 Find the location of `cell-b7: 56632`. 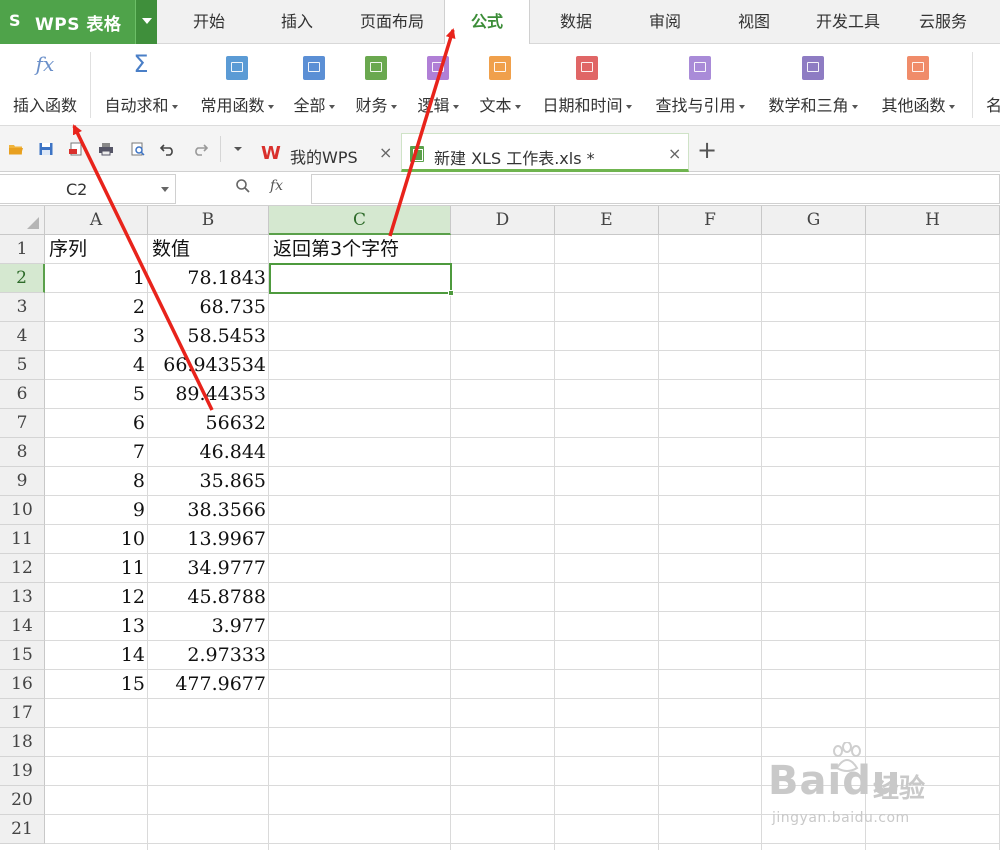

cell-b7: 56632 is located at coordinates (208, 423).